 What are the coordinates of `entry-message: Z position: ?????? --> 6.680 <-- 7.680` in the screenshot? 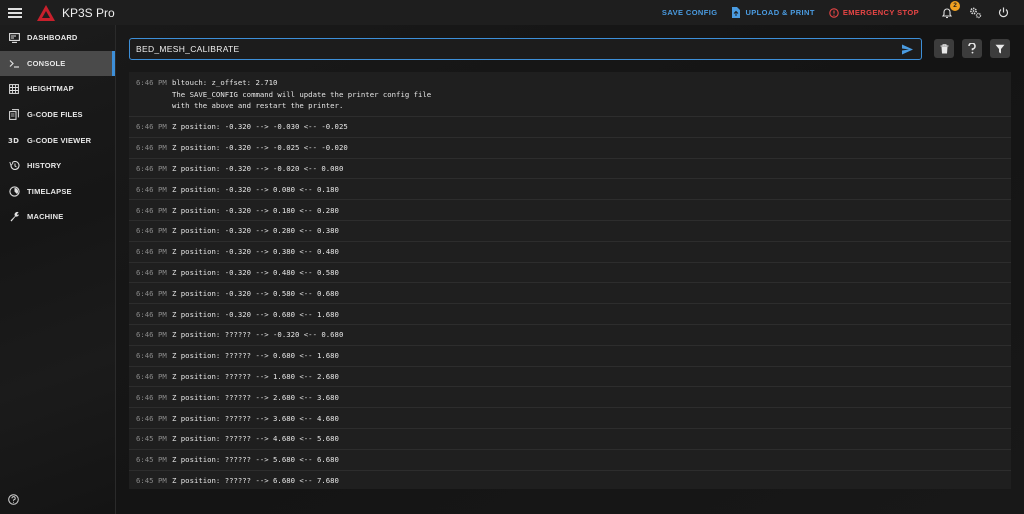 It's located at (255, 480).